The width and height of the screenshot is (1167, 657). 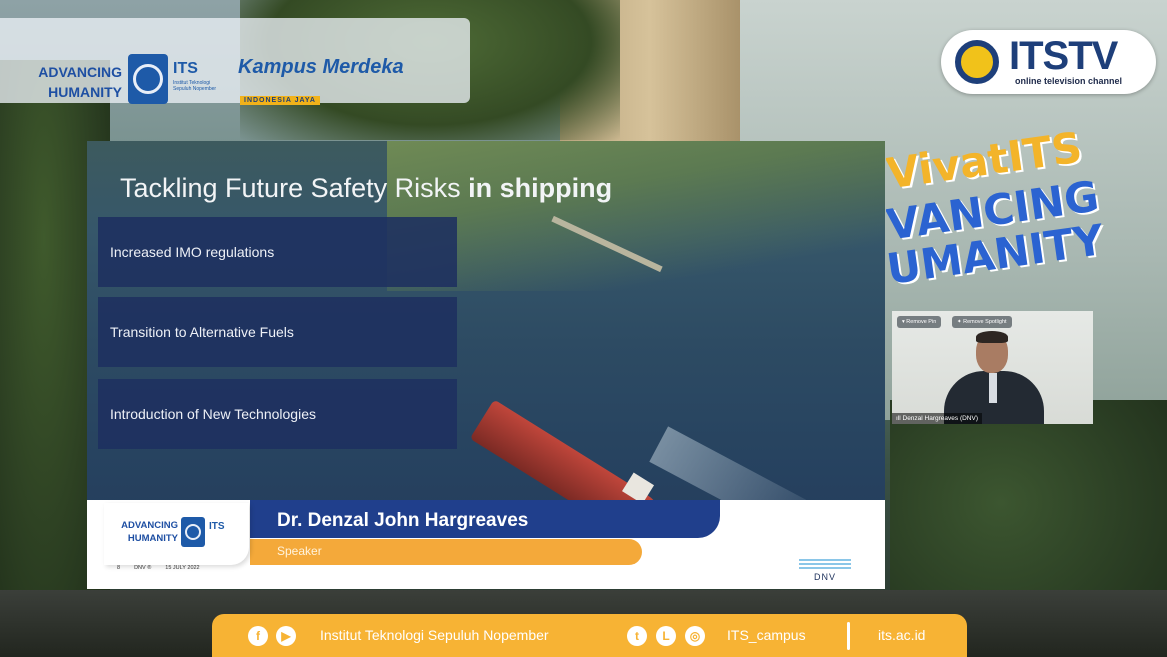 What do you see at coordinates (434, 635) in the screenshot?
I see `institute-name: Institut Teknologi Sepuluh Nopember` at bounding box center [434, 635].